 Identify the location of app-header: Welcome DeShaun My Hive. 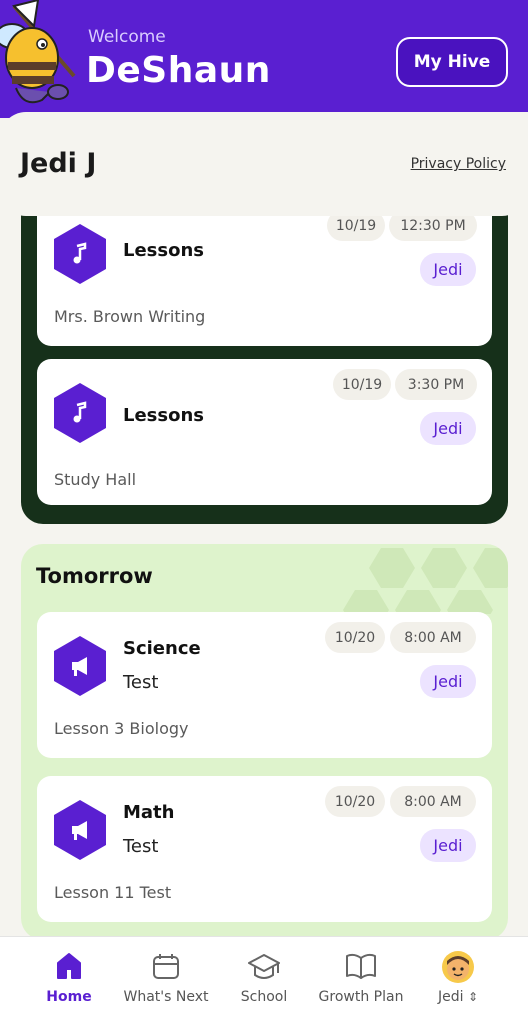
(264, 59).